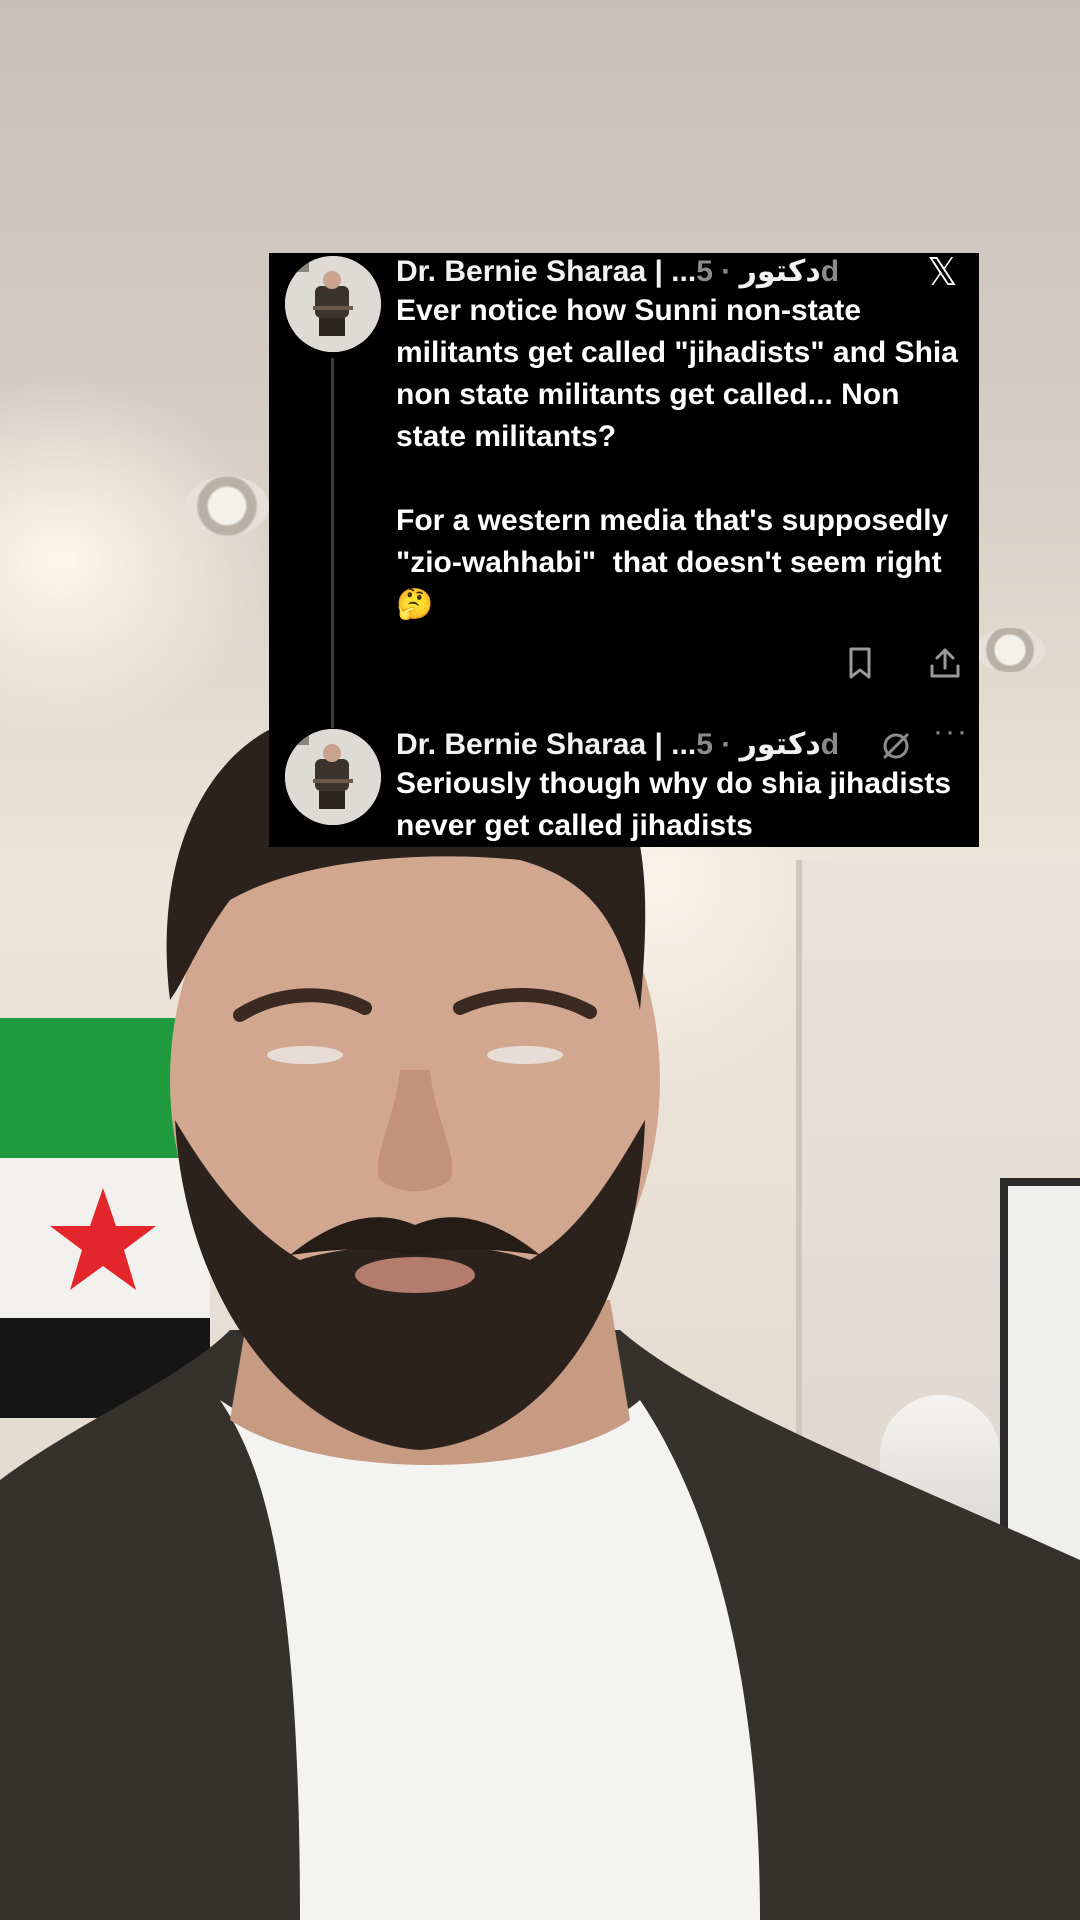  Describe the element at coordinates (332, 543) in the screenshot. I see `thread-line` at that location.